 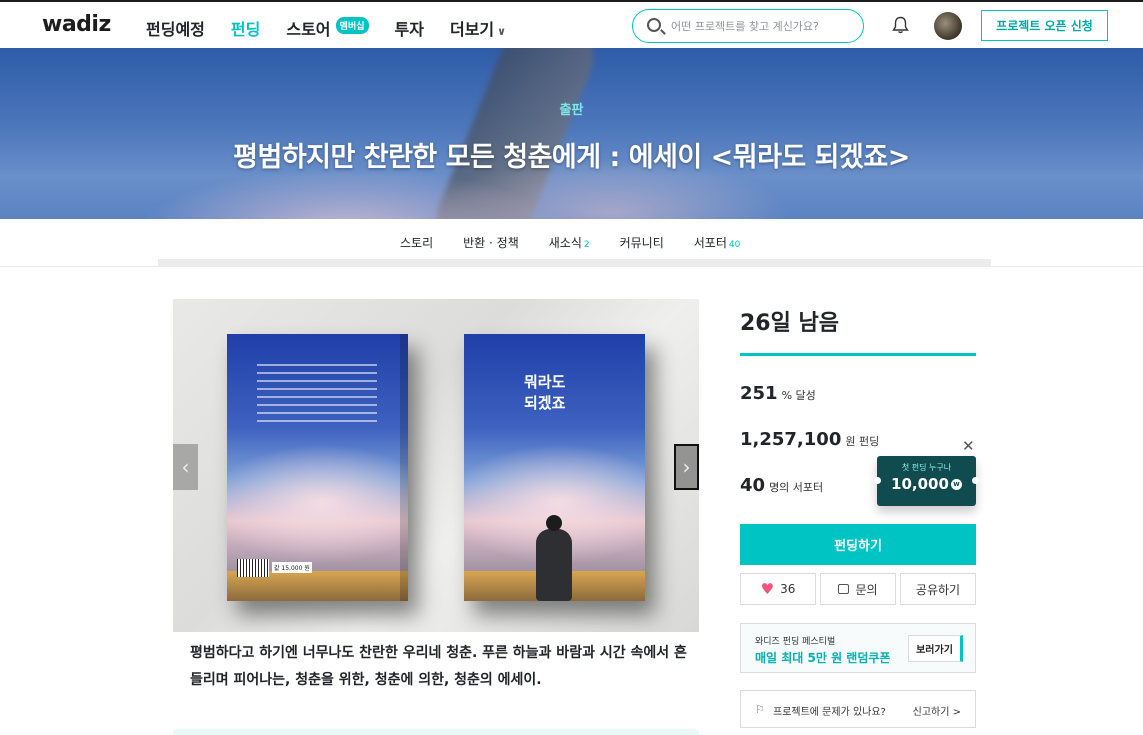 I want to click on tab-label: 서포터, so click(x=710, y=243).